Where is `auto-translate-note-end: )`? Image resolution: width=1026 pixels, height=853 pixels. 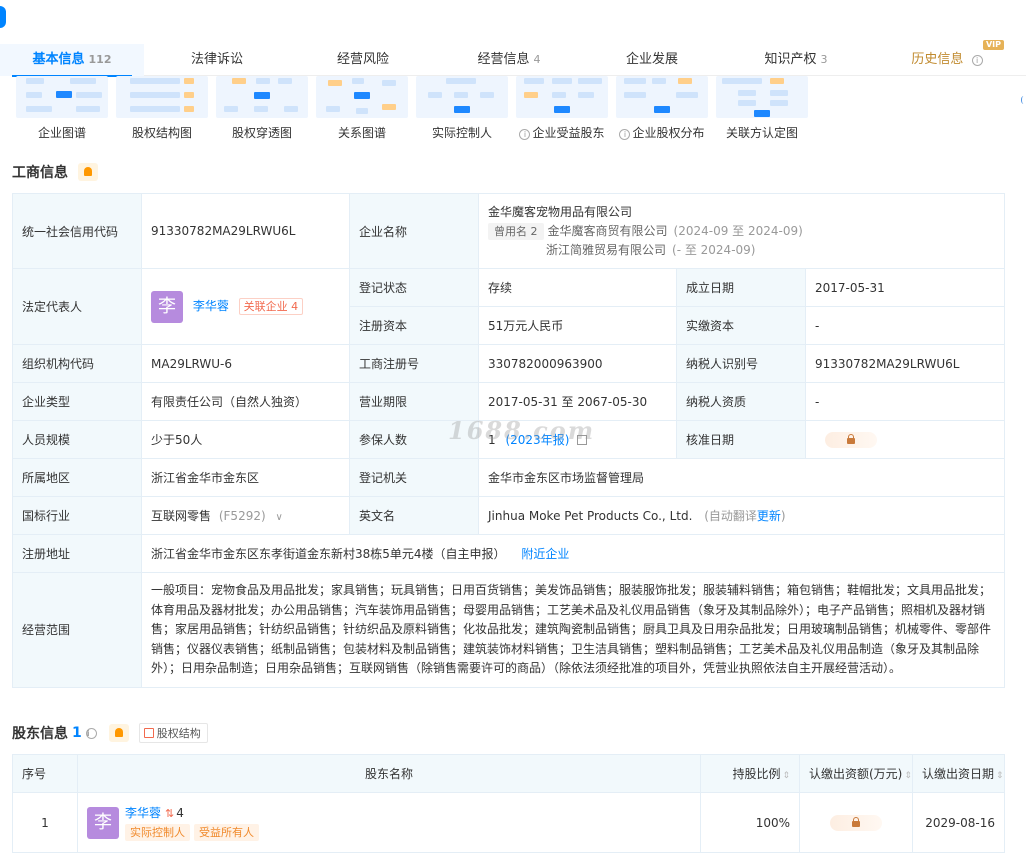 auto-translate-note-end: ) is located at coordinates (783, 516).